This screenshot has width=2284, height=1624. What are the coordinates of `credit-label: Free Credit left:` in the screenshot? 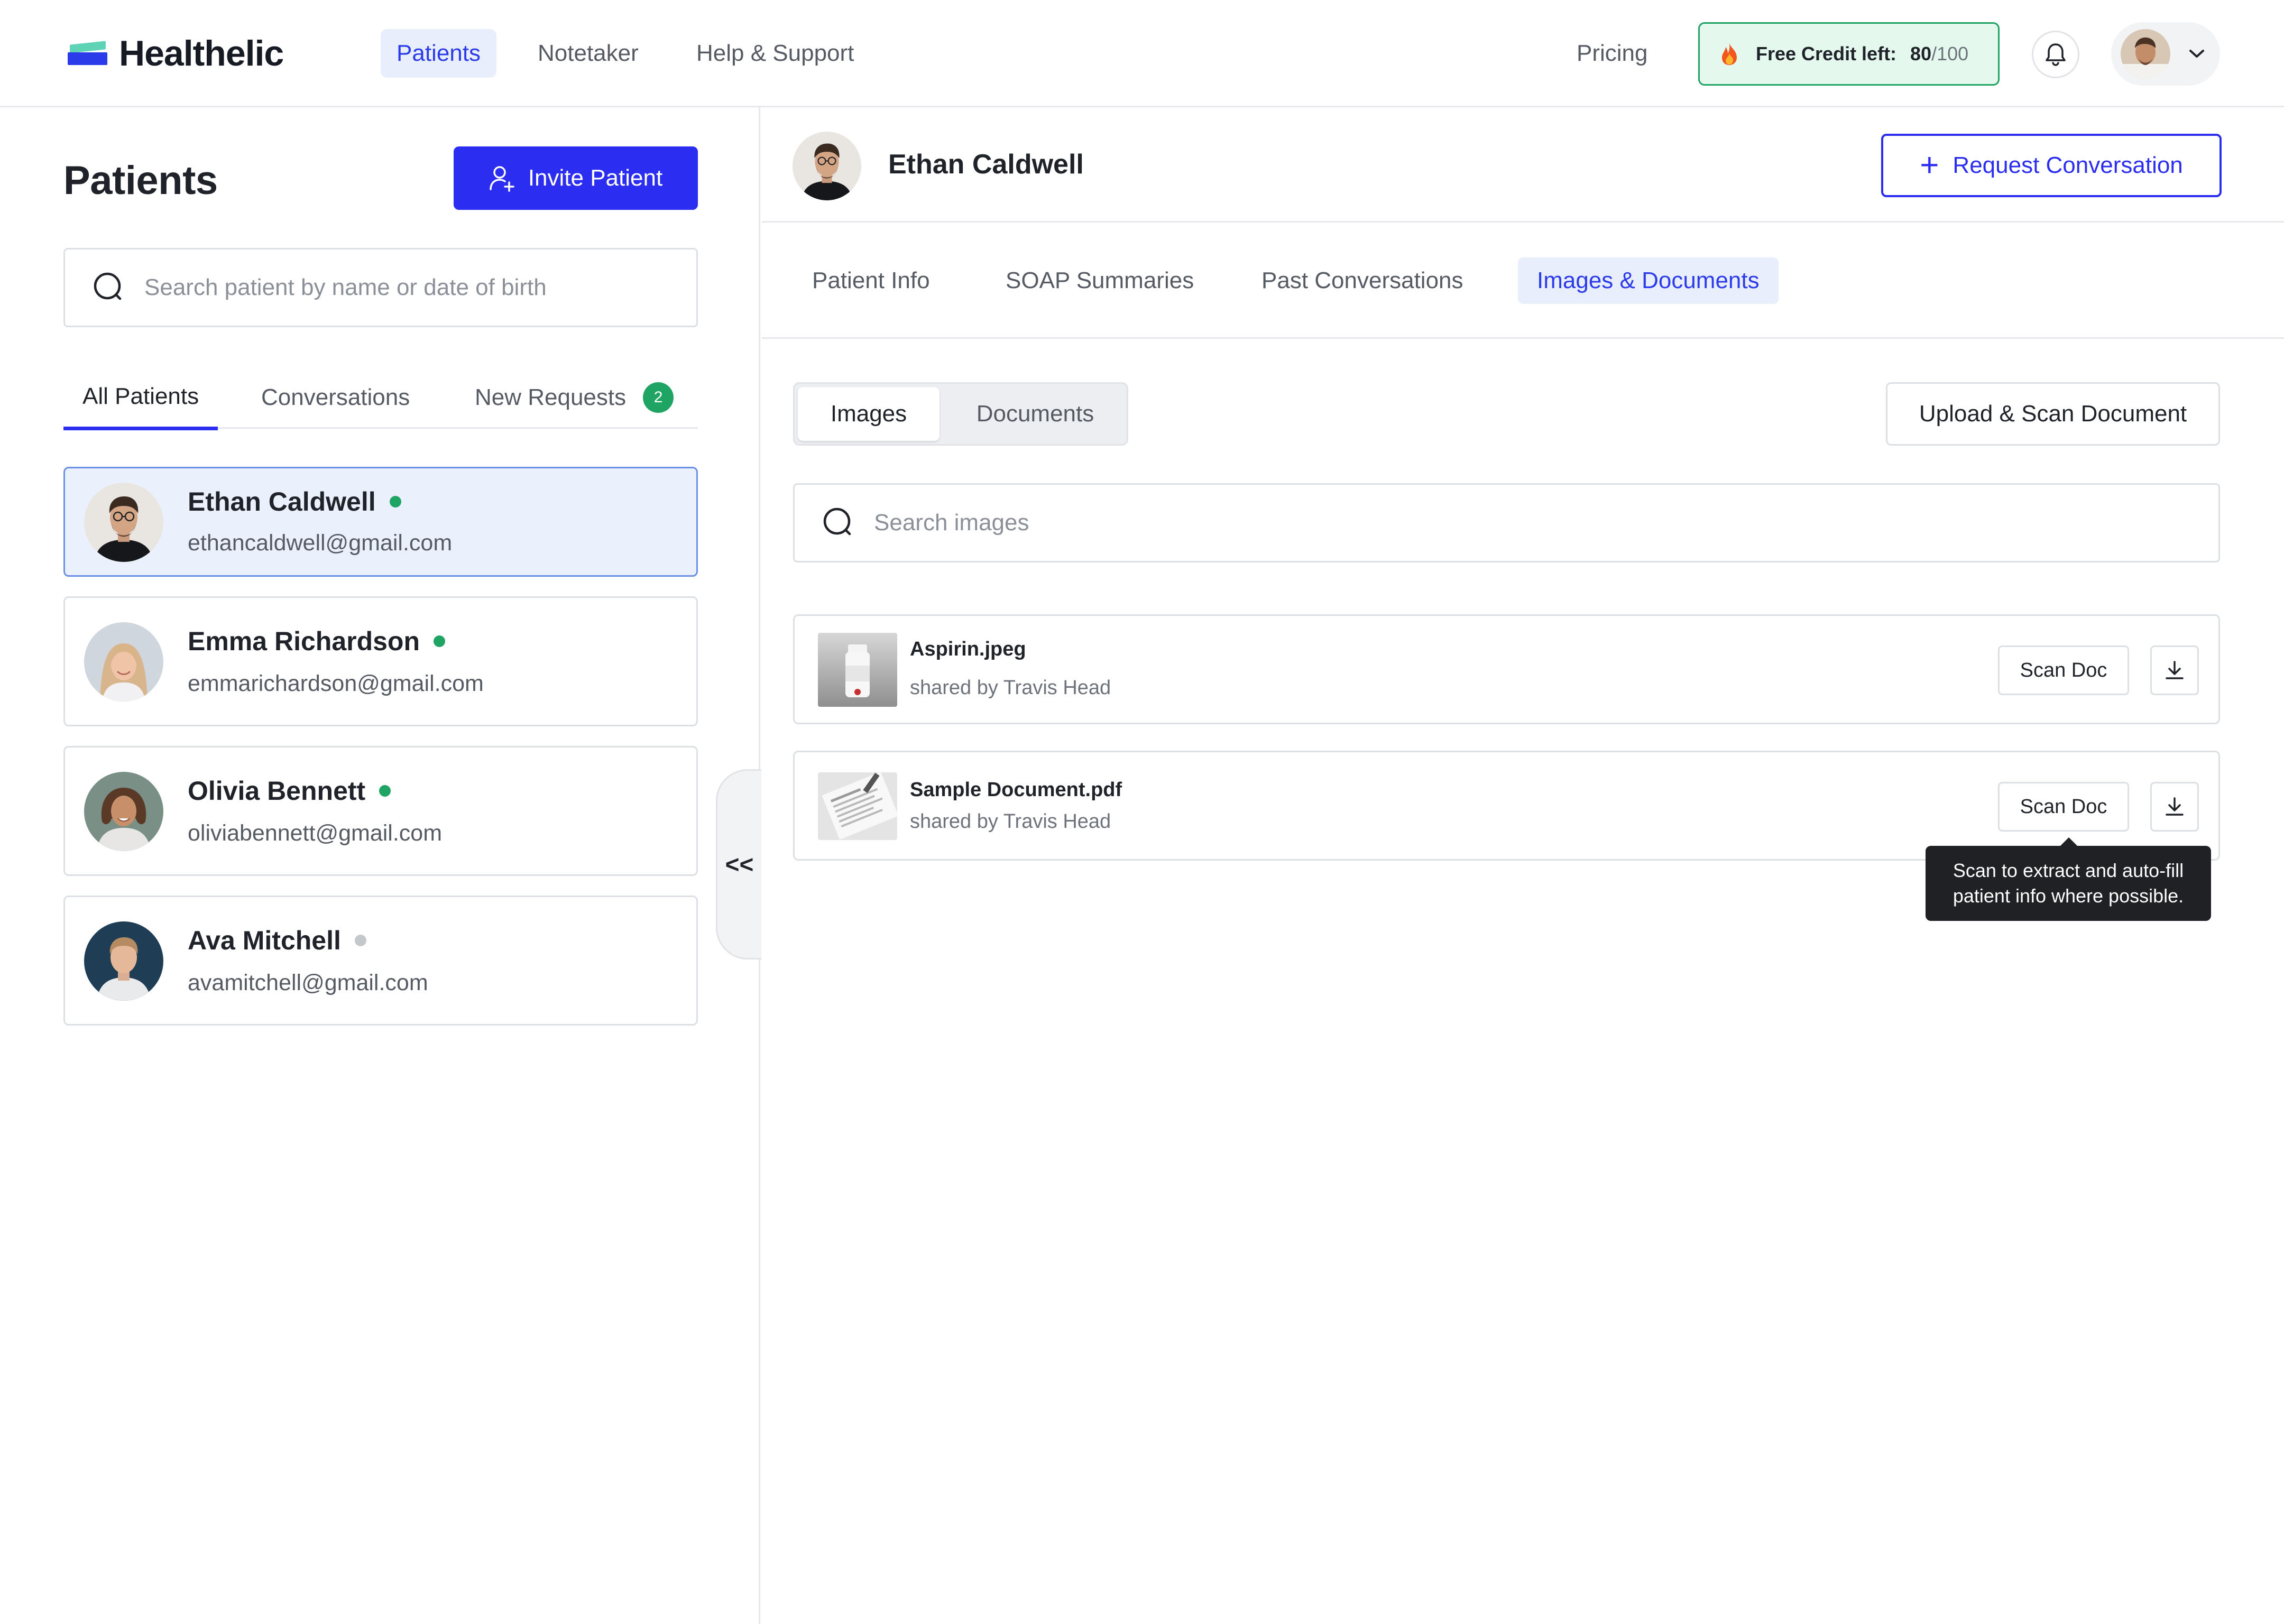 It's located at (1826, 53).